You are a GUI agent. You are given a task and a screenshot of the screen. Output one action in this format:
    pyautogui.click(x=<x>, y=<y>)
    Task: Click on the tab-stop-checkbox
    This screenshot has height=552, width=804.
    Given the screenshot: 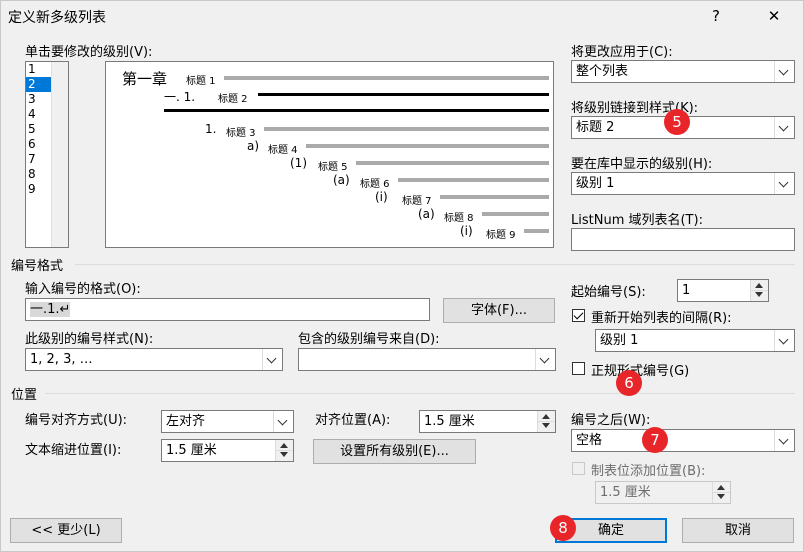 What is the action you would take?
    pyautogui.click(x=578, y=468)
    